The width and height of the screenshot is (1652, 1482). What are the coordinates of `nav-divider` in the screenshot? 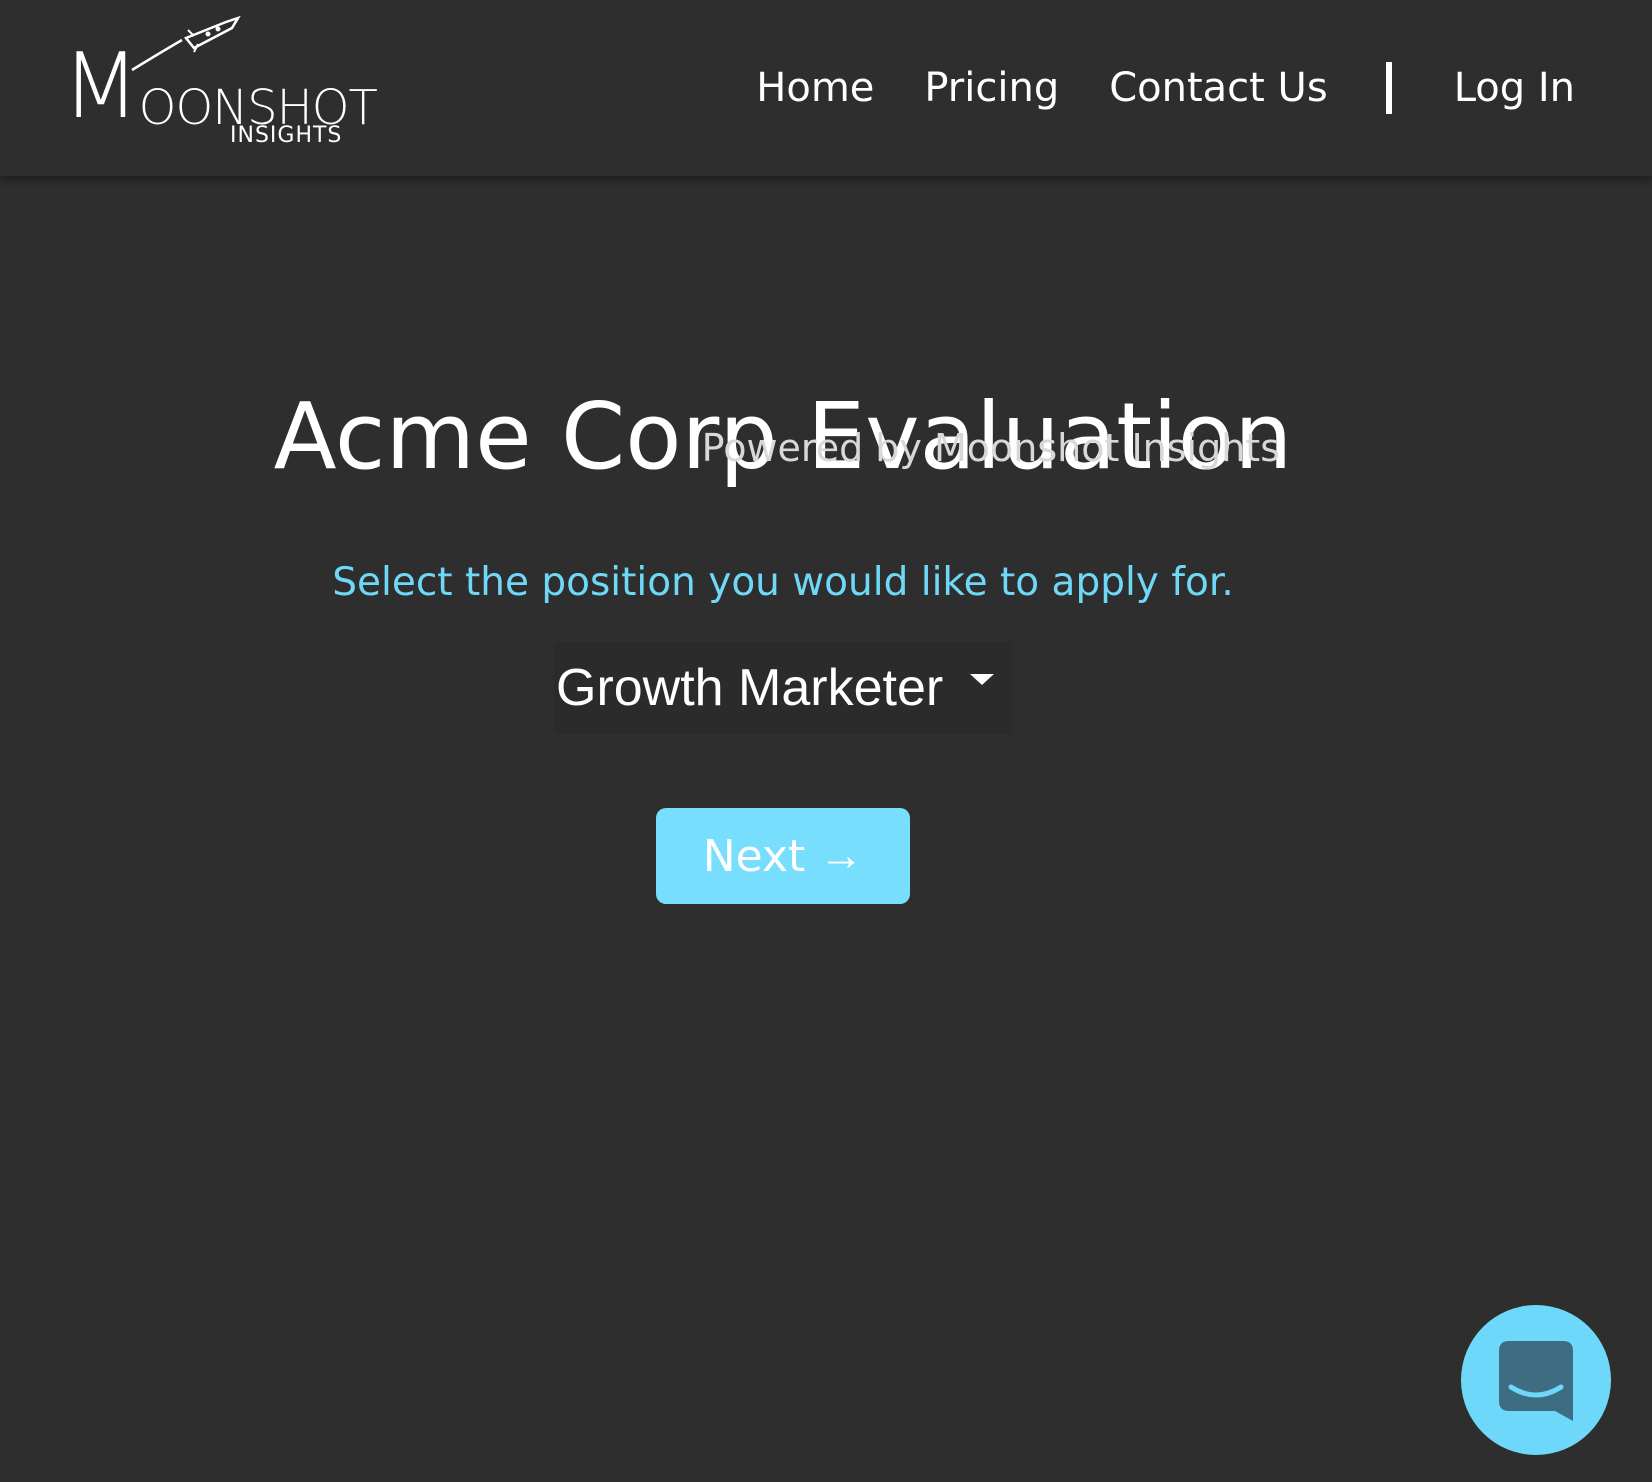 It's located at (1388, 88).